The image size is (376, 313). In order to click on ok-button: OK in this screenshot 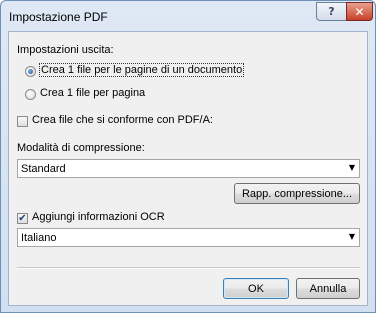, I will do `click(256, 288)`.